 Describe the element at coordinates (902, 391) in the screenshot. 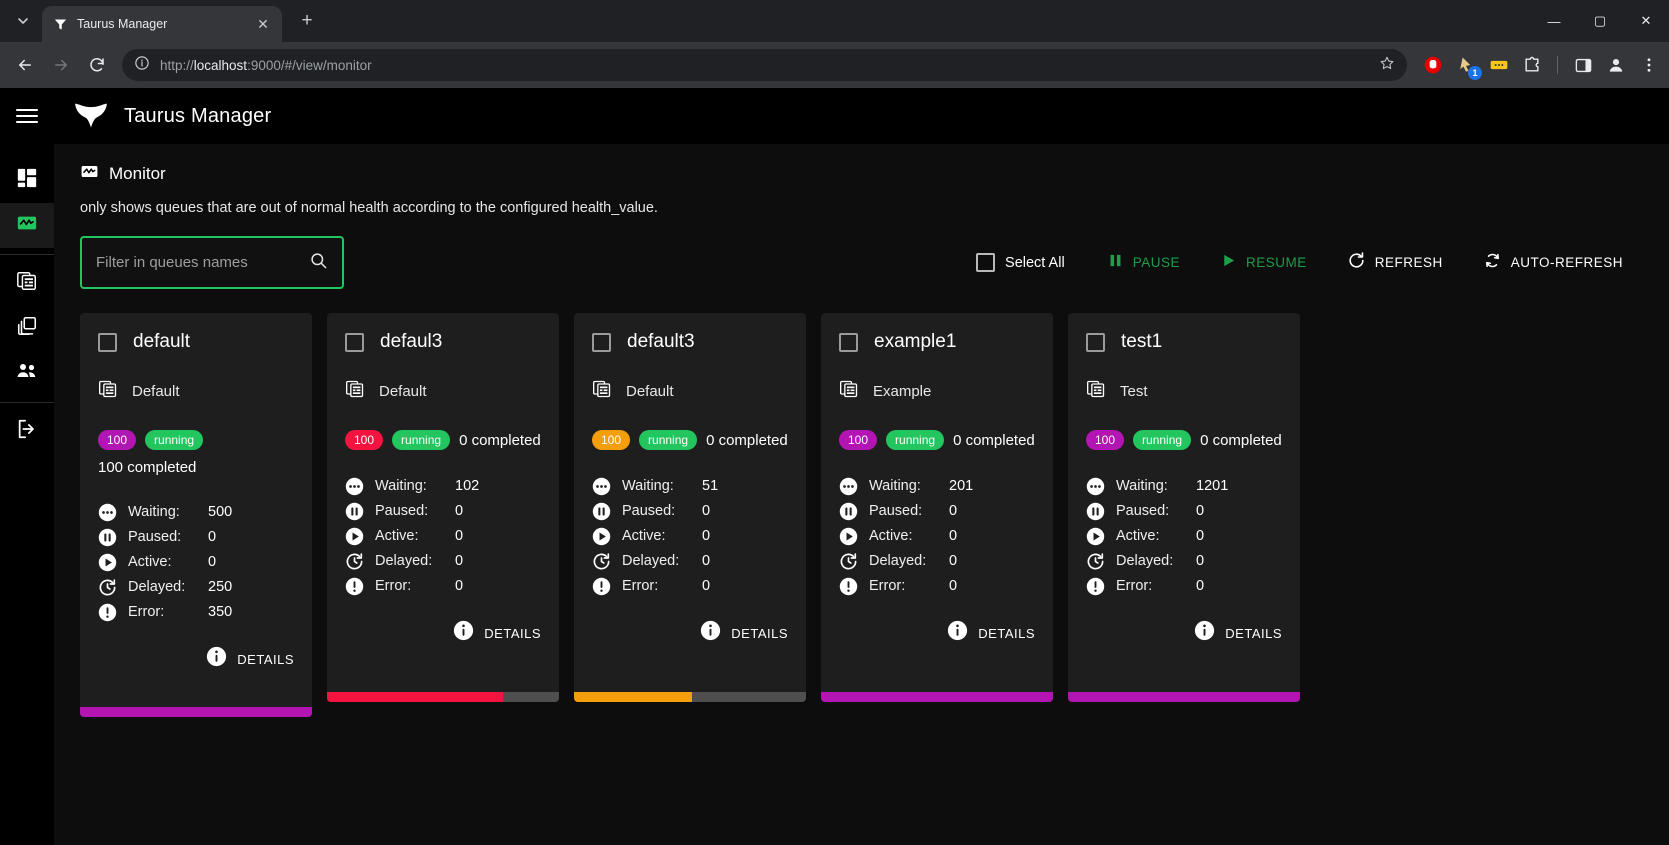

I see `queue-group-label: Example` at that location.